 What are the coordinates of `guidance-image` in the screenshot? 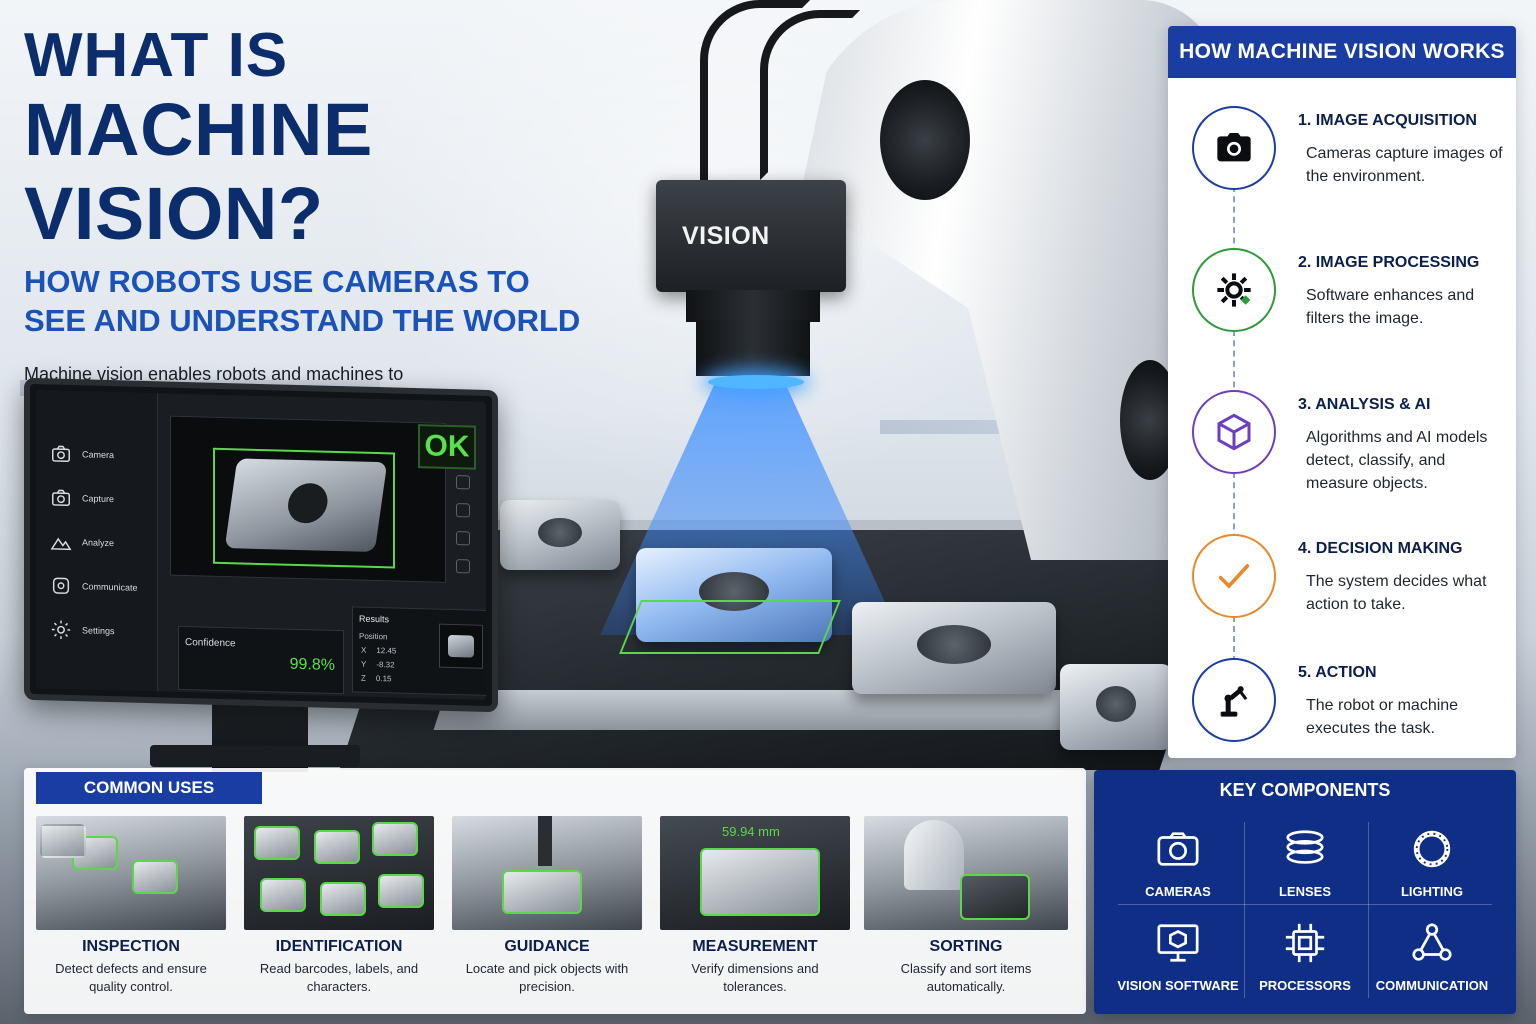 It's located at (547, 873).